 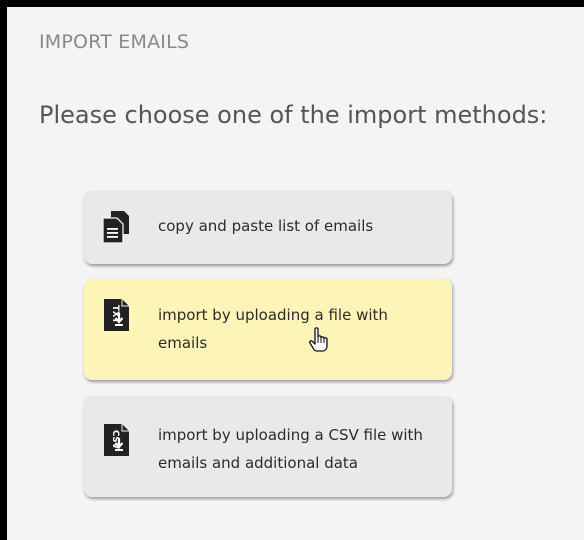 I want to click on txt-file-upload-icon: TXT, so click(x=116, y=315).